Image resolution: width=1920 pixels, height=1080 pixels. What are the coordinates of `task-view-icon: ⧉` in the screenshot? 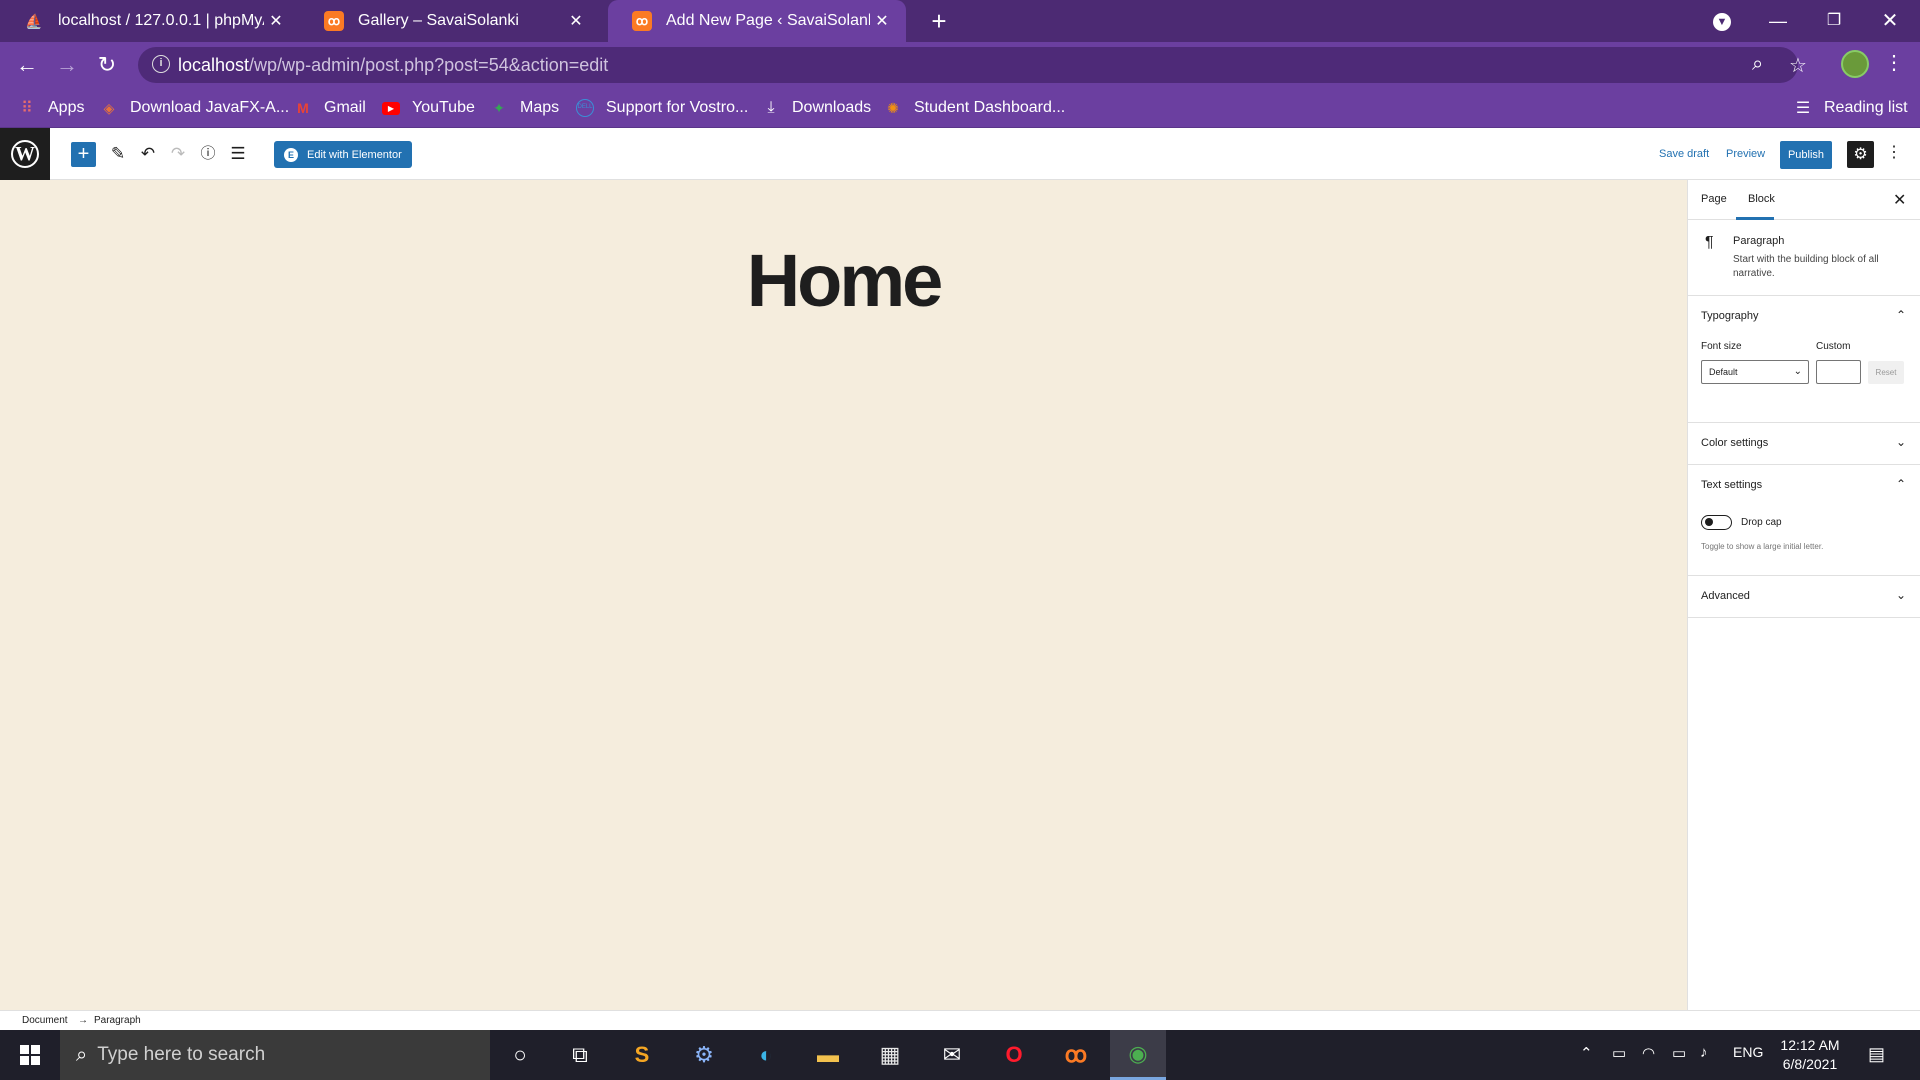 It's located at (580, 1055).